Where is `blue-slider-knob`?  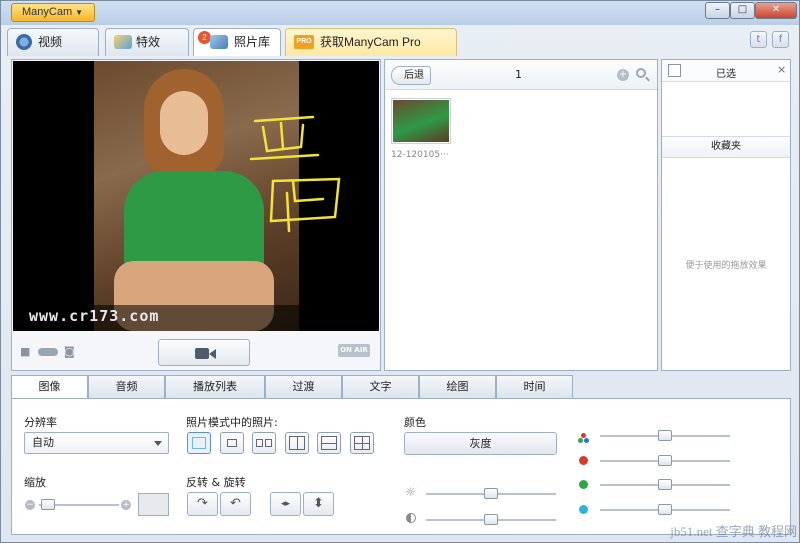 blue-slider-knob is located at coordinates (665, 509).